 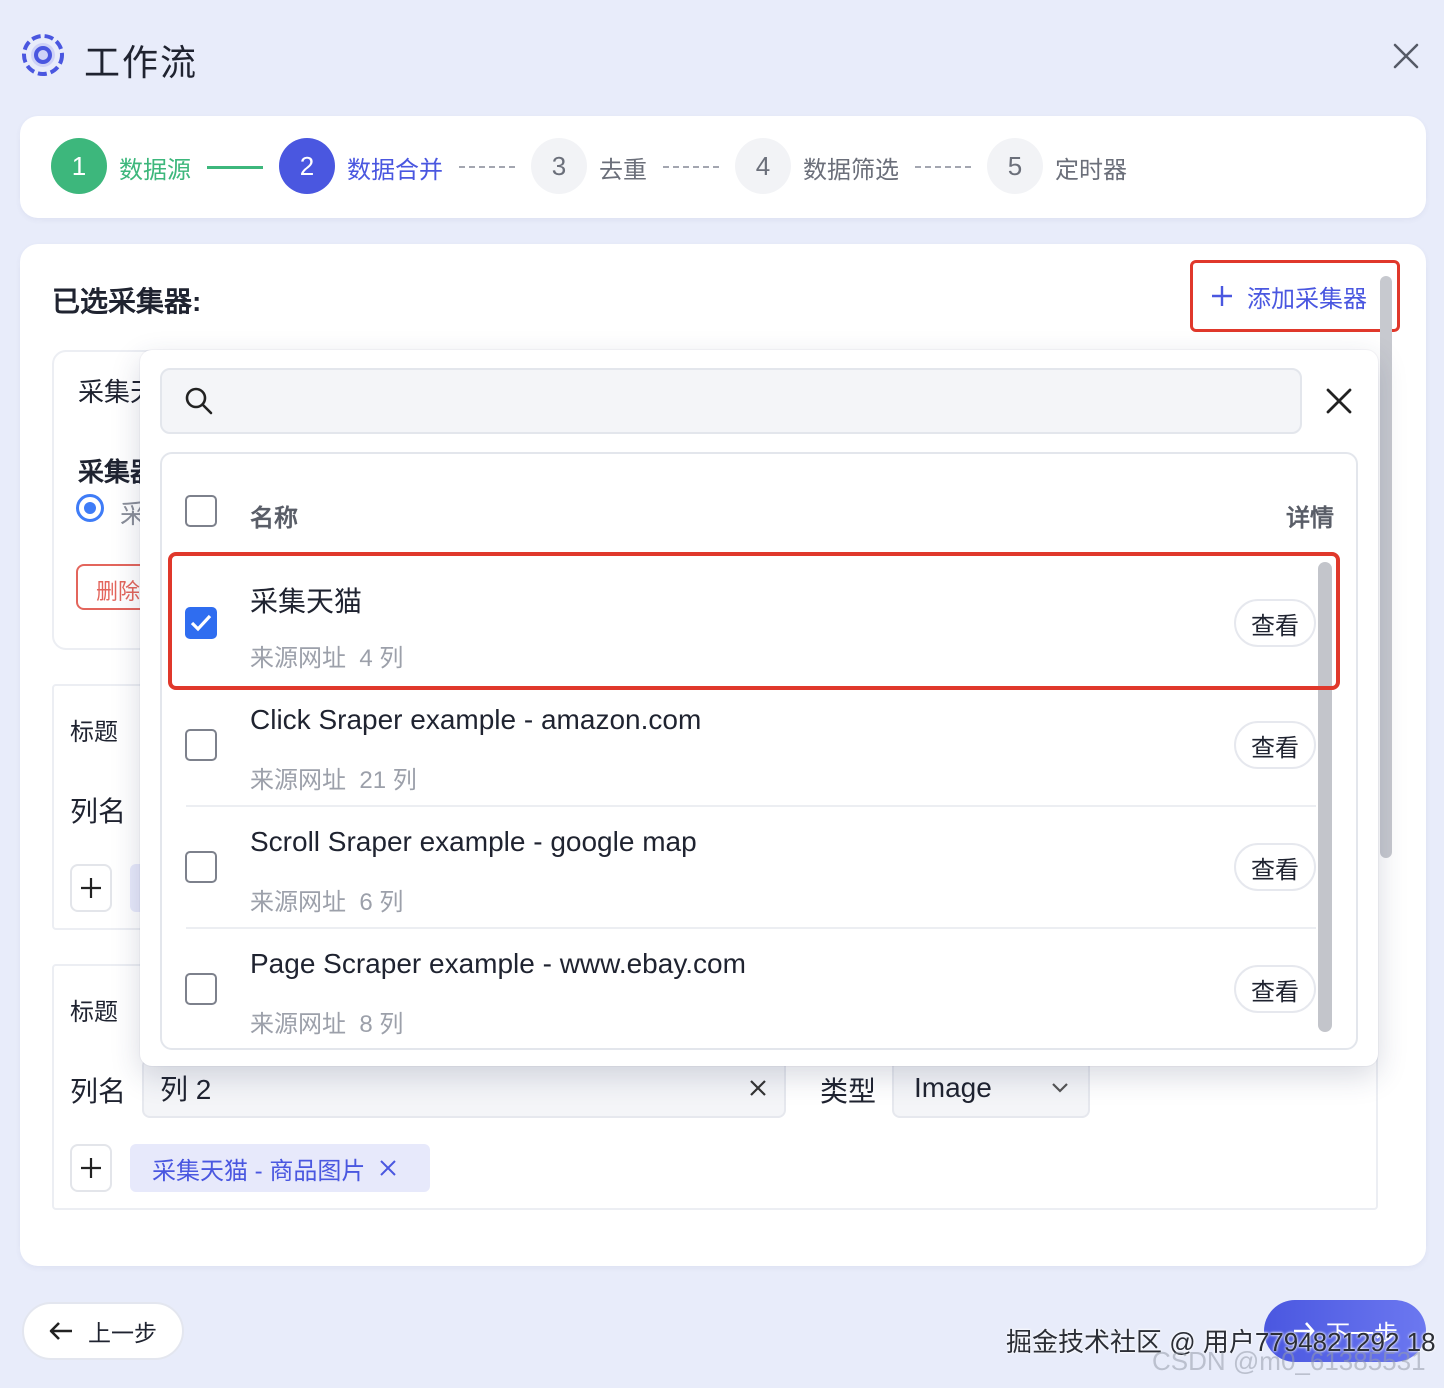 What do you see at coordinates (79, 166) in the screenshot?
I see `step-1-number: 1` at bounding box center [79, 166].